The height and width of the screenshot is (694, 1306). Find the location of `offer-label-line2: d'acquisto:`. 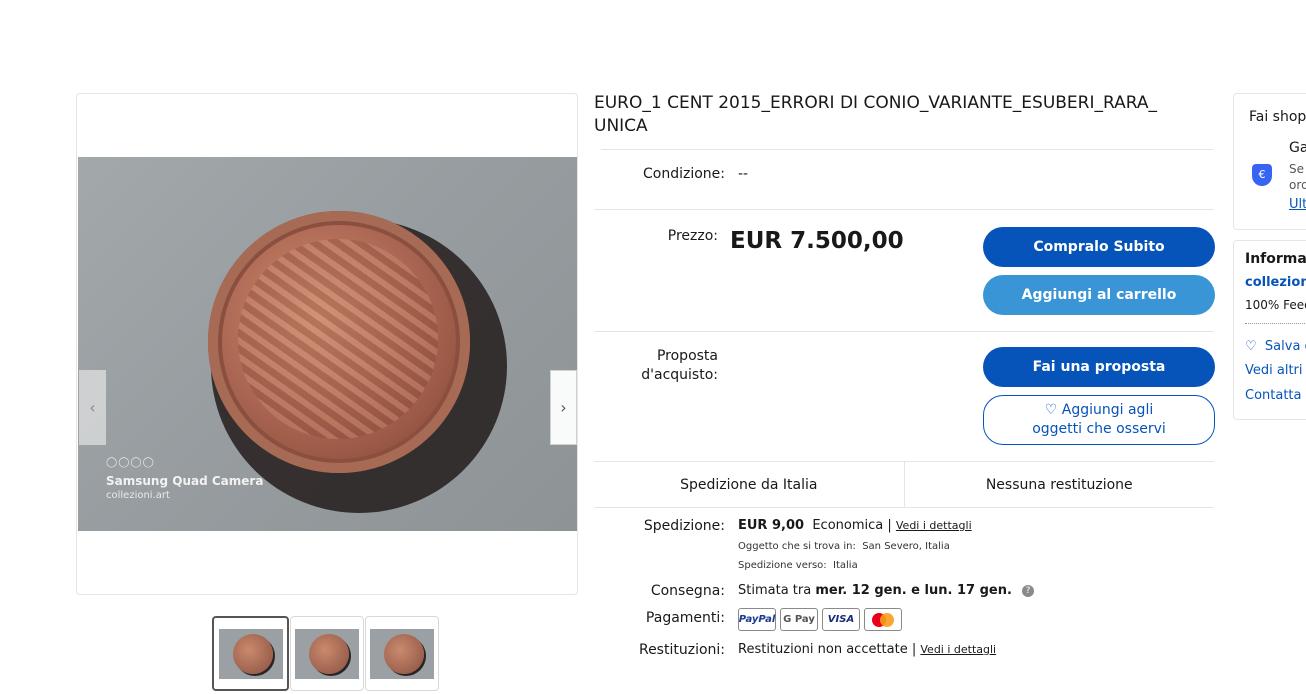

offer-label-line2: d'acquisto: is located at coordinates (679, 375).